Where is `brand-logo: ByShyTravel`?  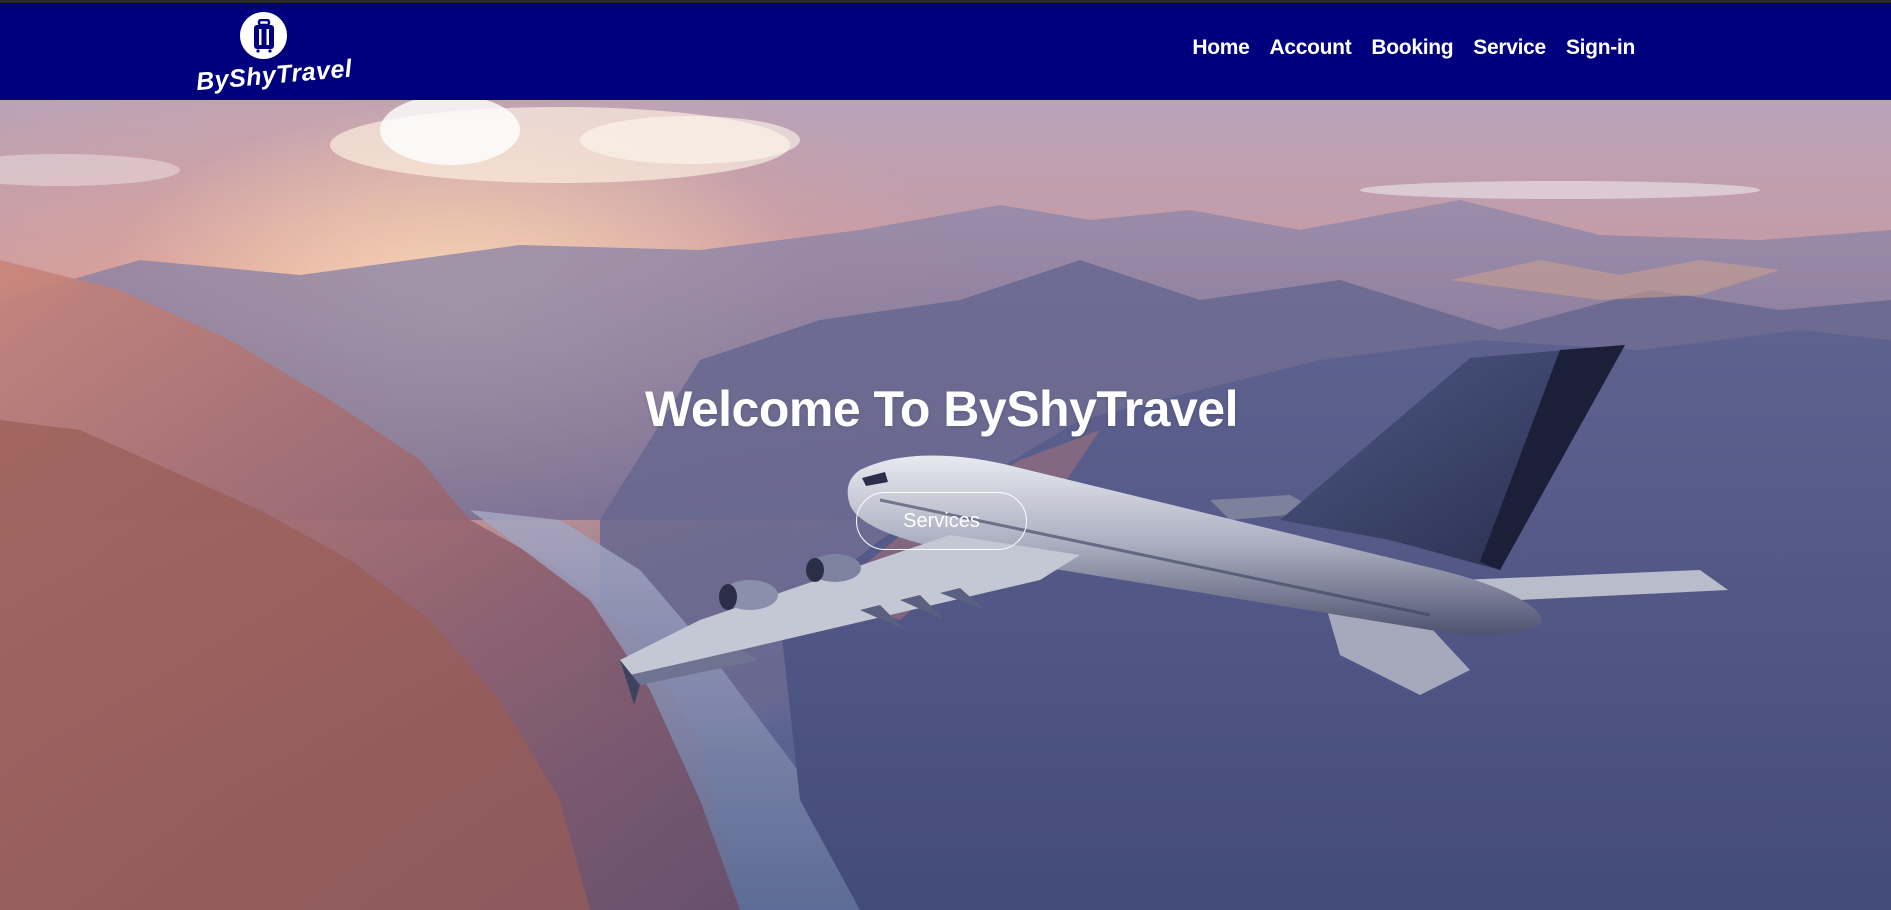 brand-logo: ByShyTravel is located at coordinates (274, 54).